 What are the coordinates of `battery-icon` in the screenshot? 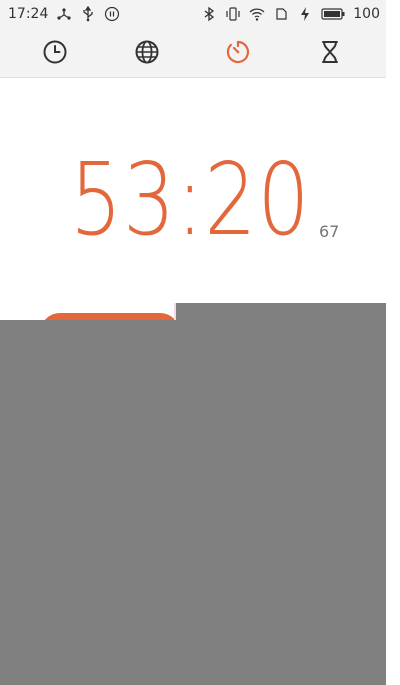 It's located at (333, 14).